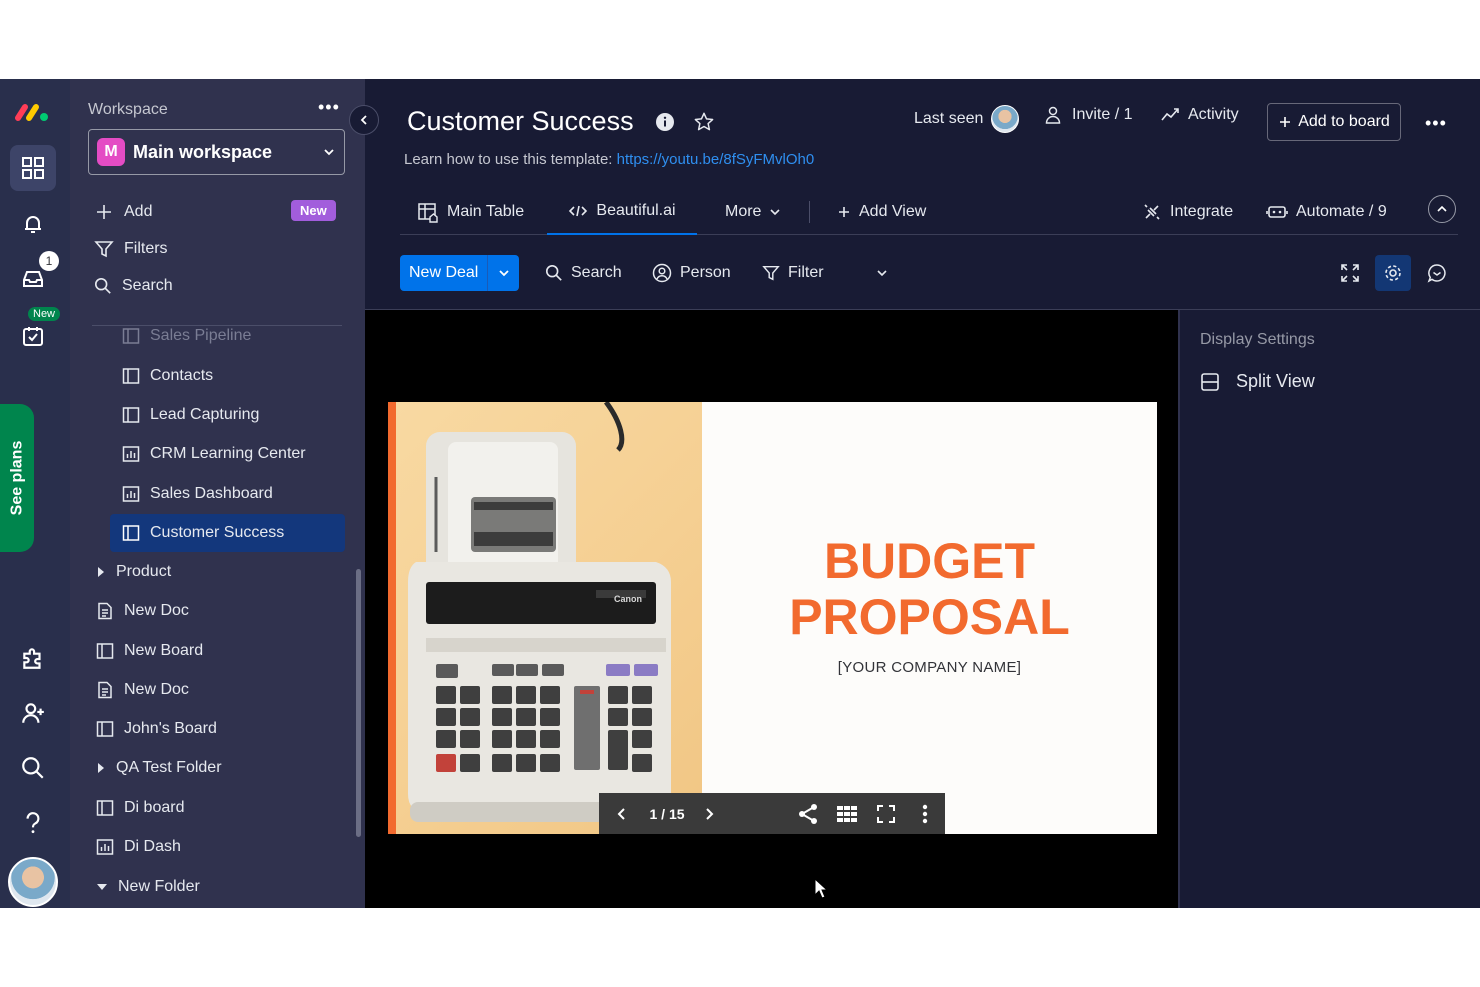 Image resolution: width=1480 pixels, height=987 pixels. Describe the element at coordinates (227, 533) in the screenshot. I see `sidebar-item-customer-success: Customer Success` at that location.